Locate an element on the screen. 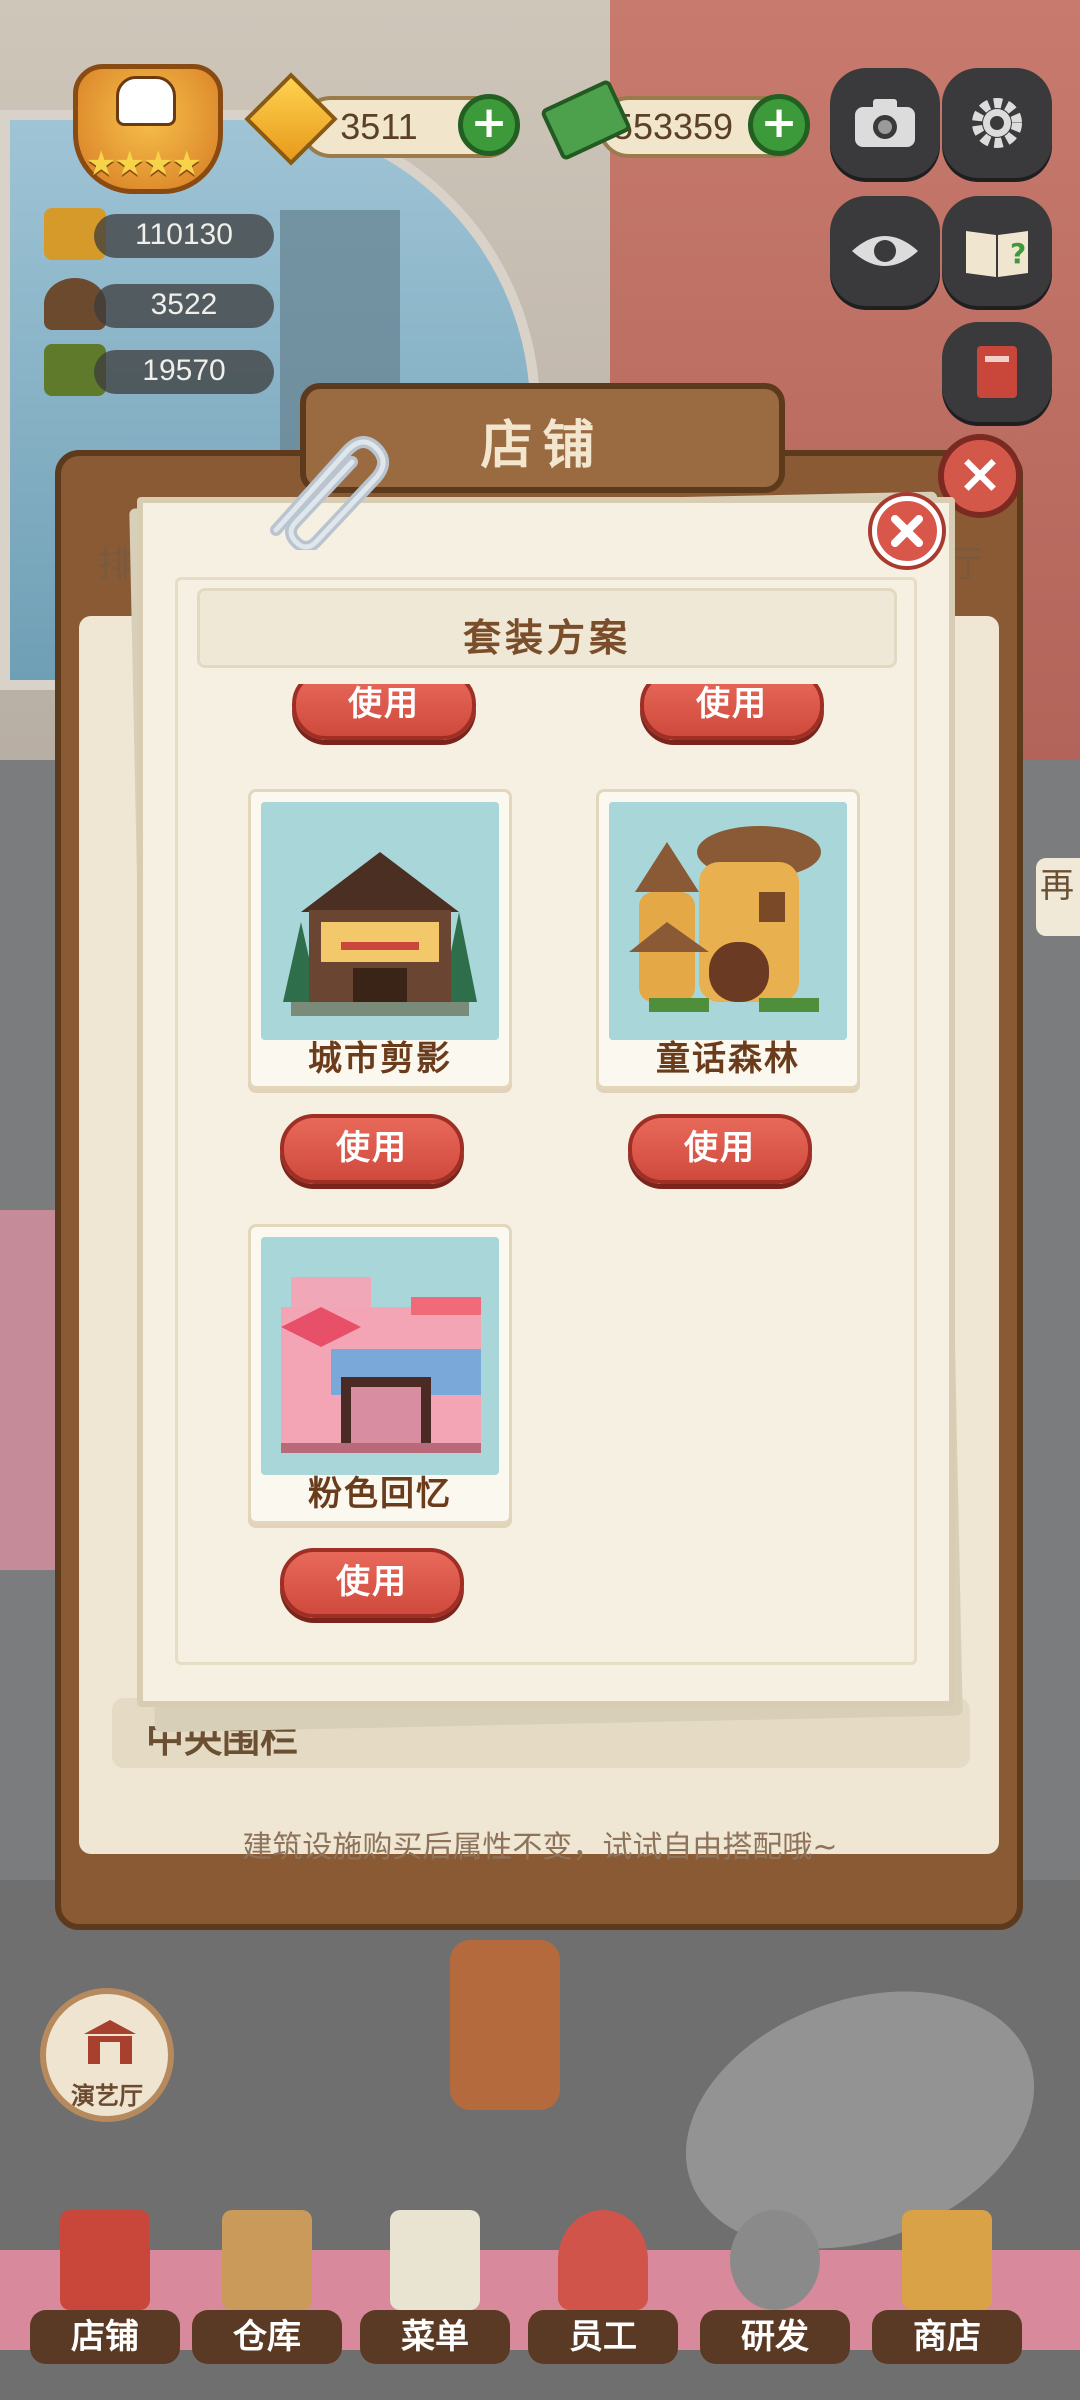 The width and height of the screenshot is (1080, 2400). card-name: 童话森林 is located at coordinates (728, 1059).